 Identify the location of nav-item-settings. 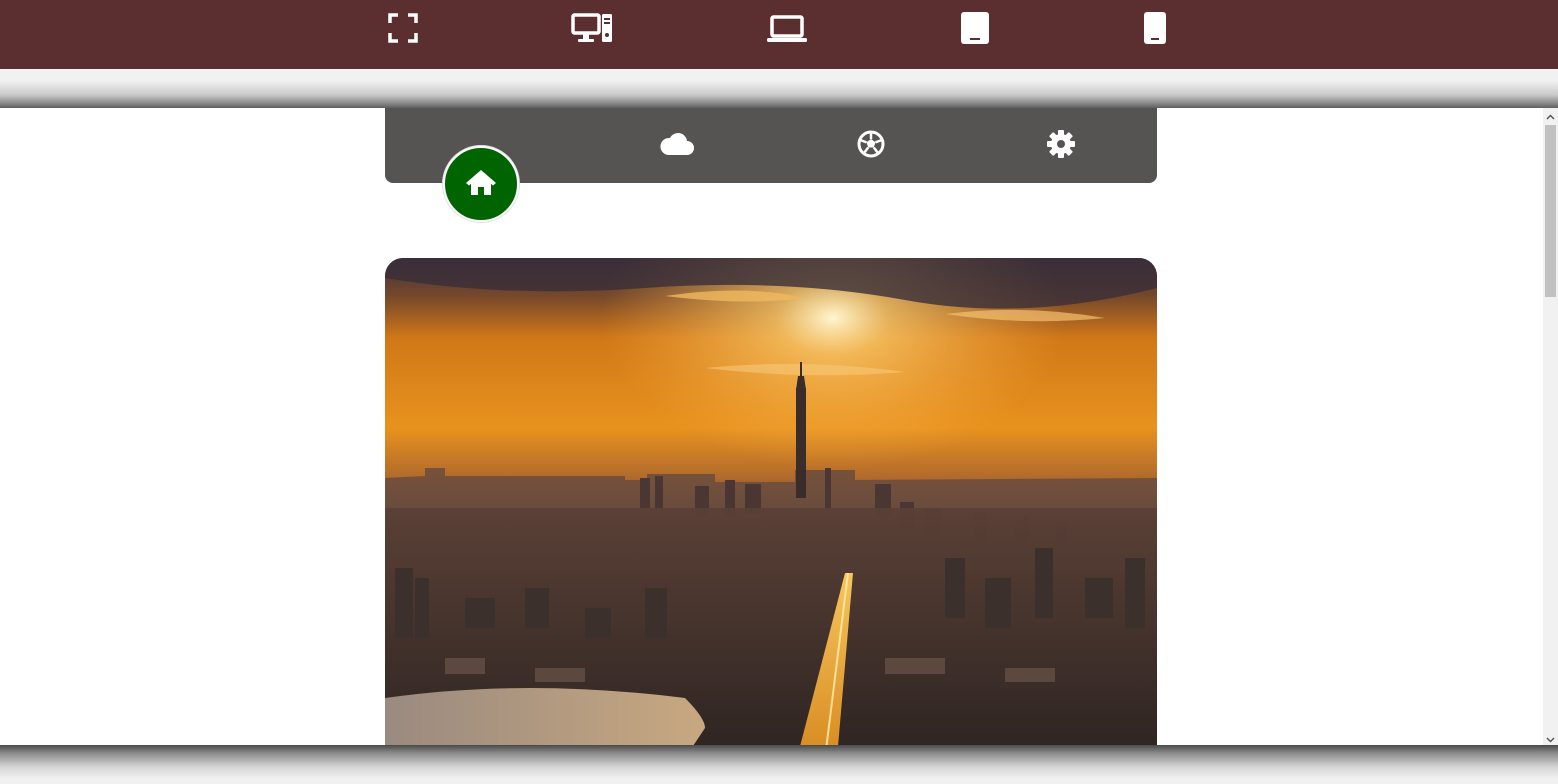
(1061, 146).